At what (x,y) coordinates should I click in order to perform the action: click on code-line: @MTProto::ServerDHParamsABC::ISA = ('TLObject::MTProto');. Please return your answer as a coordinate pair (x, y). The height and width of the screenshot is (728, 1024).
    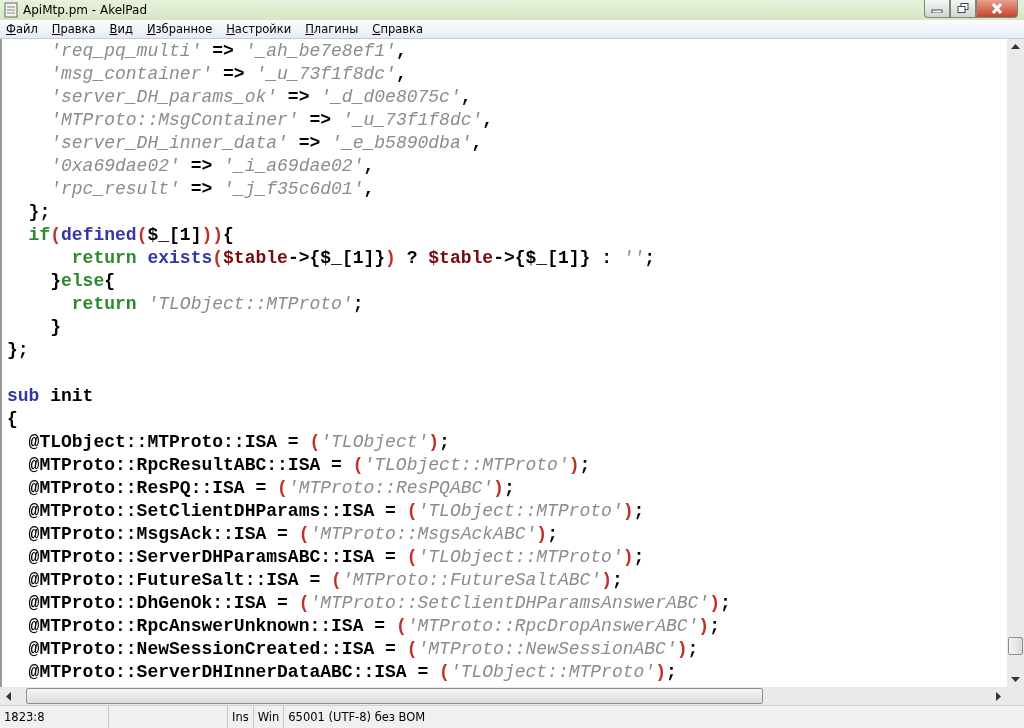
    Looking at the image, I should click on (336, 557).